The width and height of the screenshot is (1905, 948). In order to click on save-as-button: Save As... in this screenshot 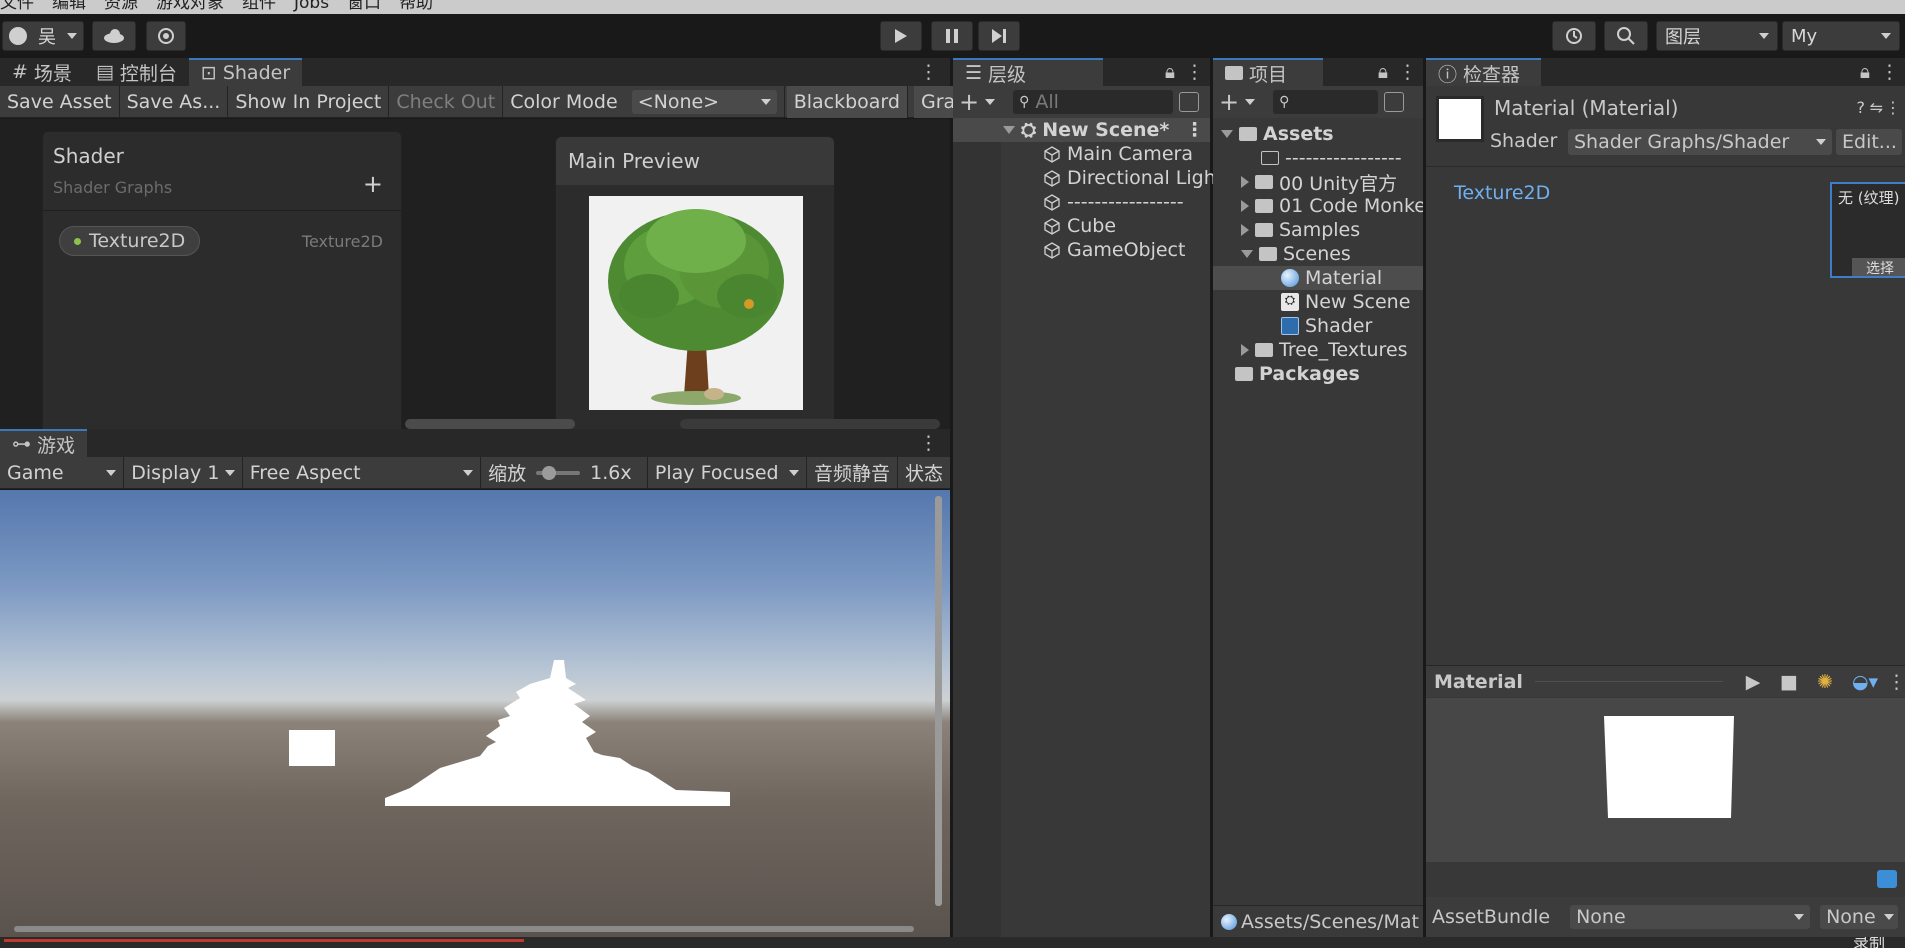, I will do `click(174, 101)`.